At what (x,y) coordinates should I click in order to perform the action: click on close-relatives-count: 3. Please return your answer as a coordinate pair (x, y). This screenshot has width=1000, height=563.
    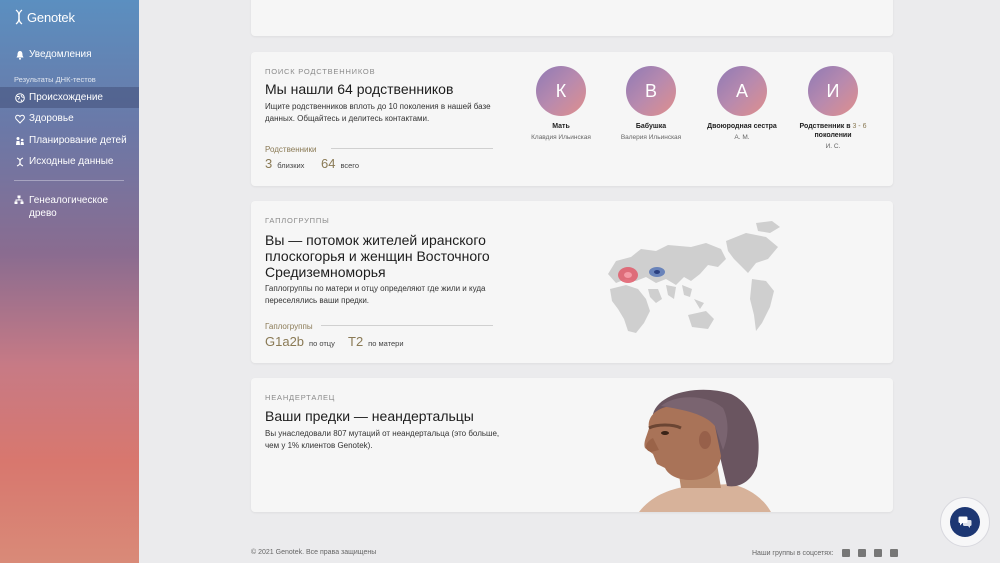
    Looking at the image, I should click on (269, 163).